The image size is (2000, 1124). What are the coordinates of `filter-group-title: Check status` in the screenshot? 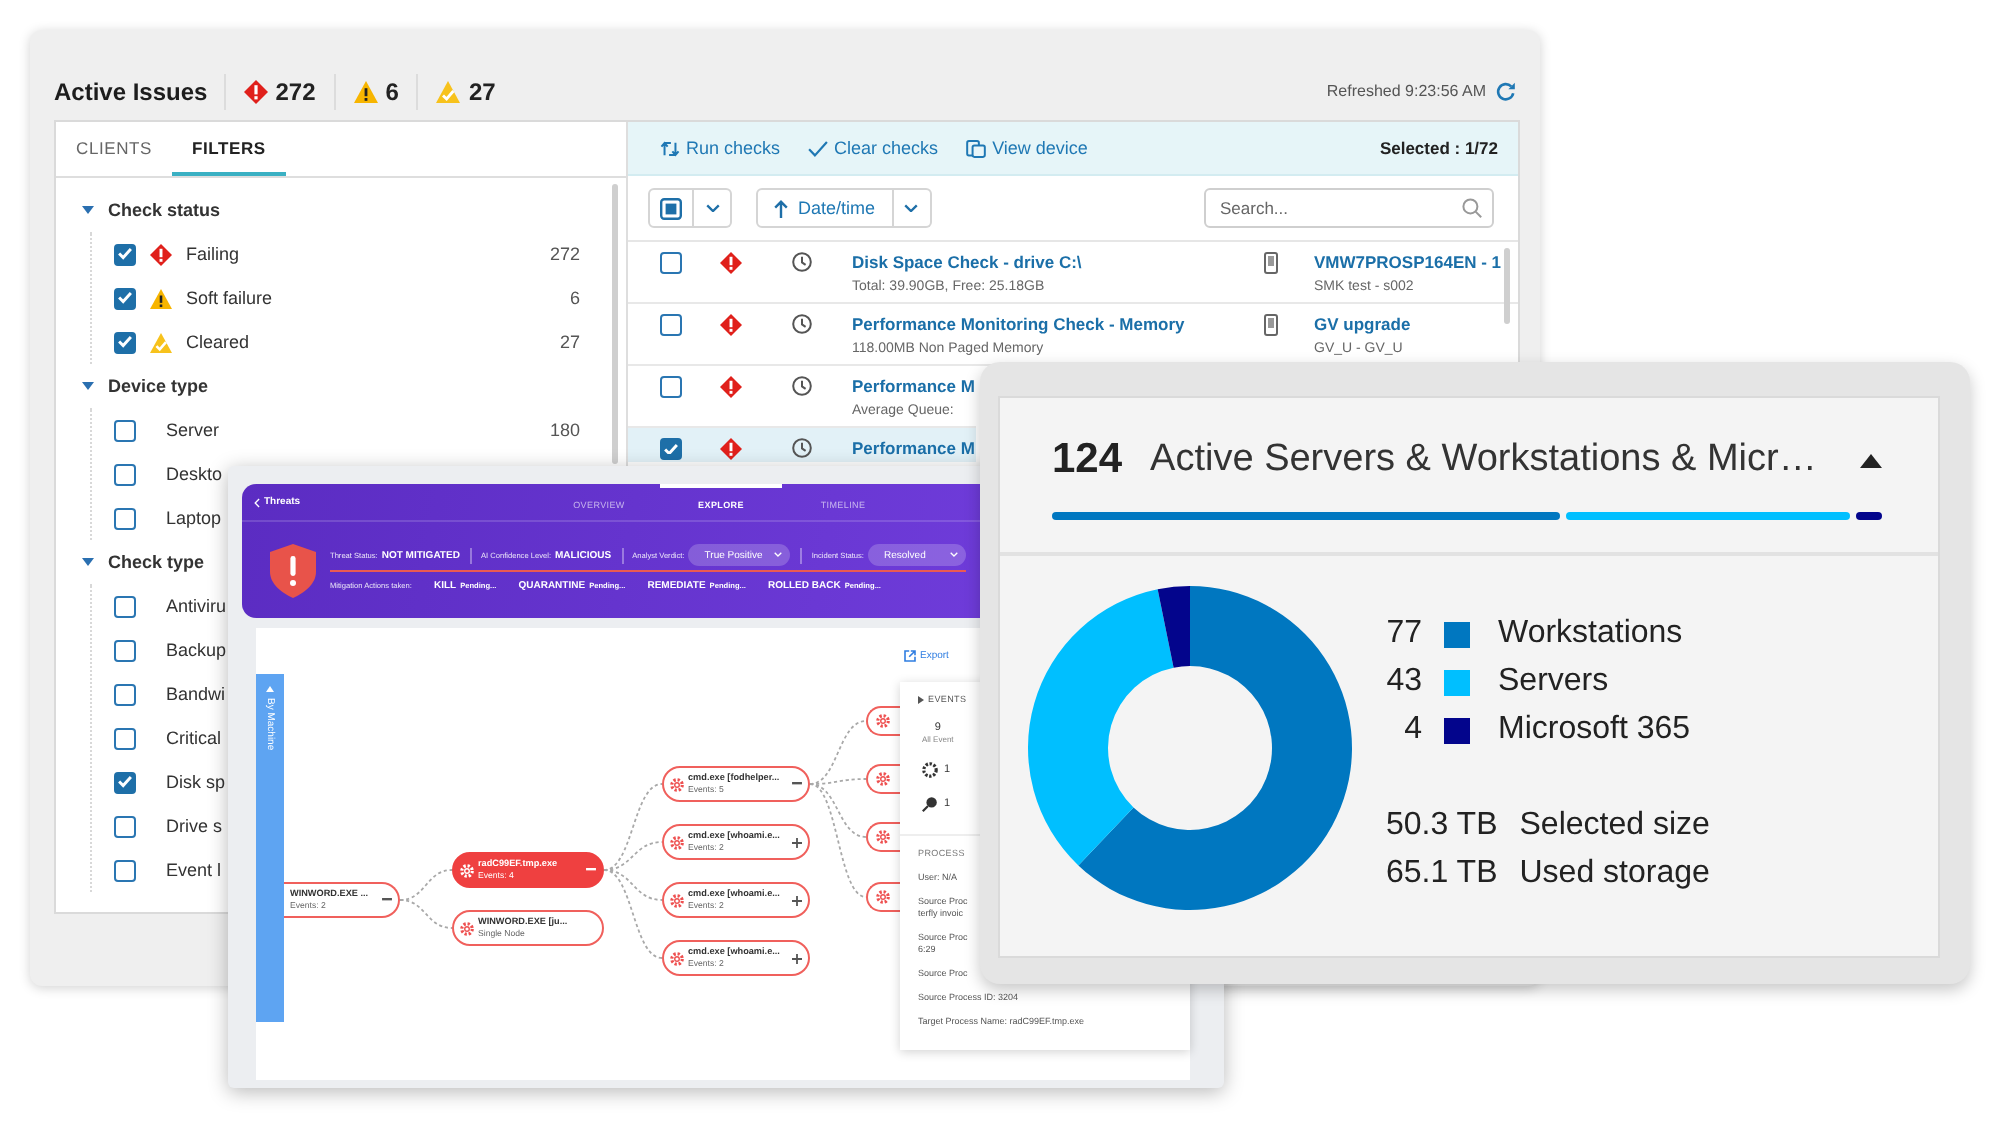 It's located at (164, 210).